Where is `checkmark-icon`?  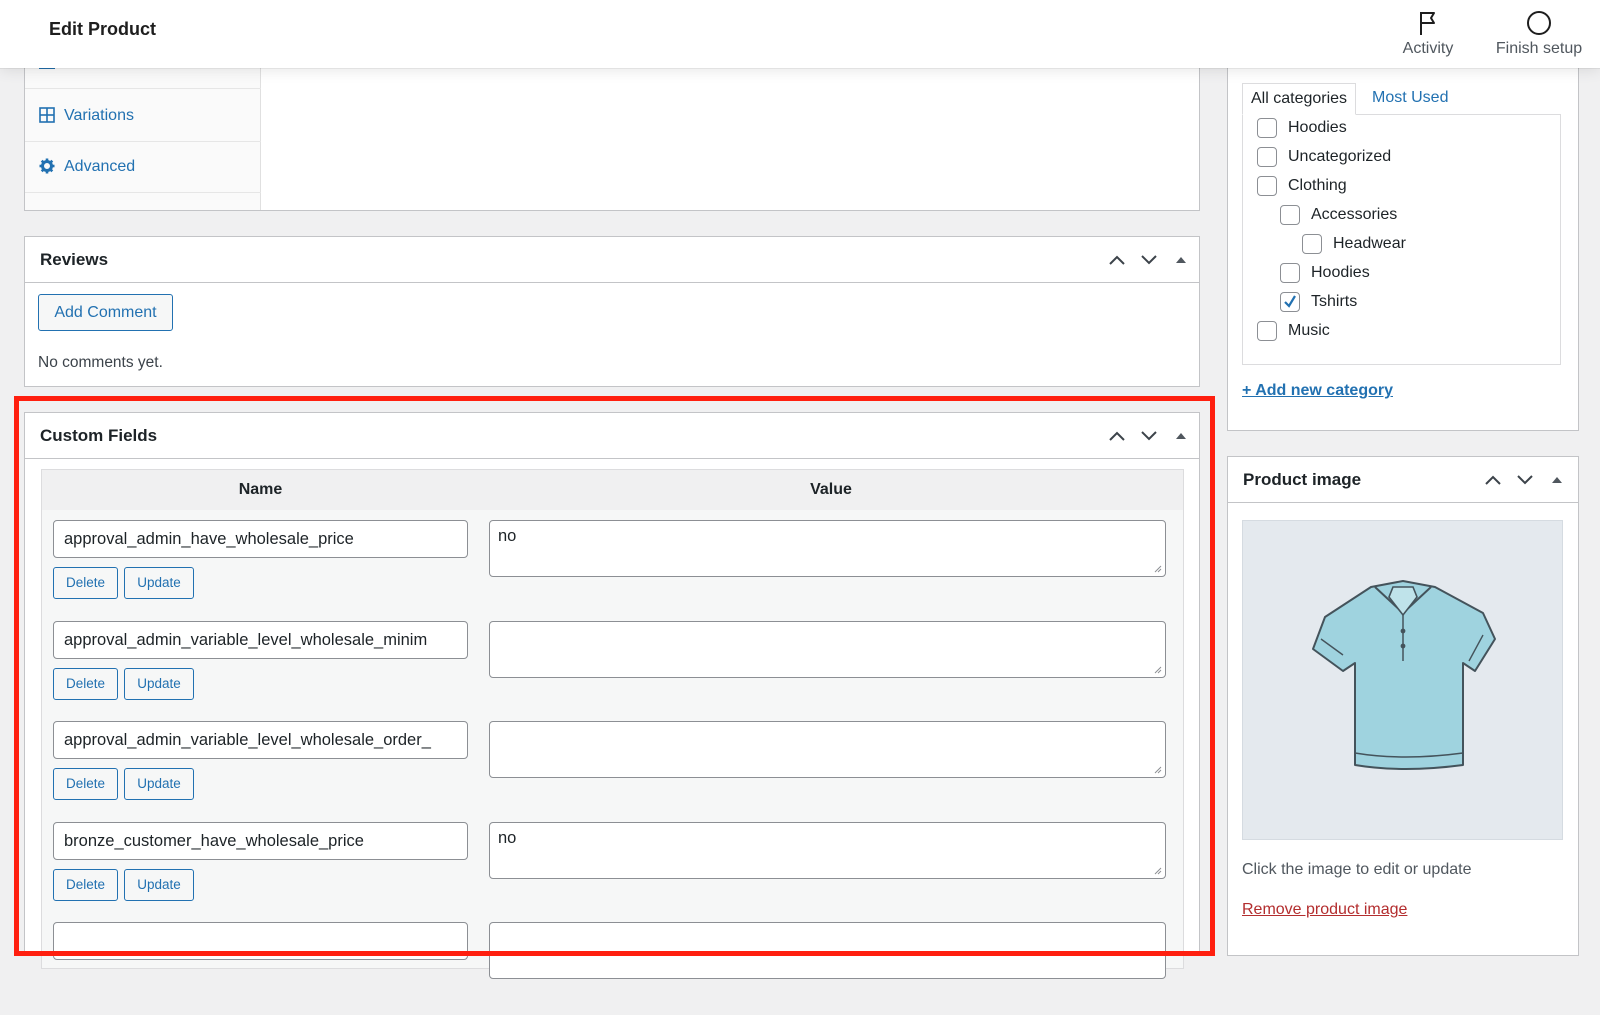
checkmark-icon is located at coordinates (1290, 301).